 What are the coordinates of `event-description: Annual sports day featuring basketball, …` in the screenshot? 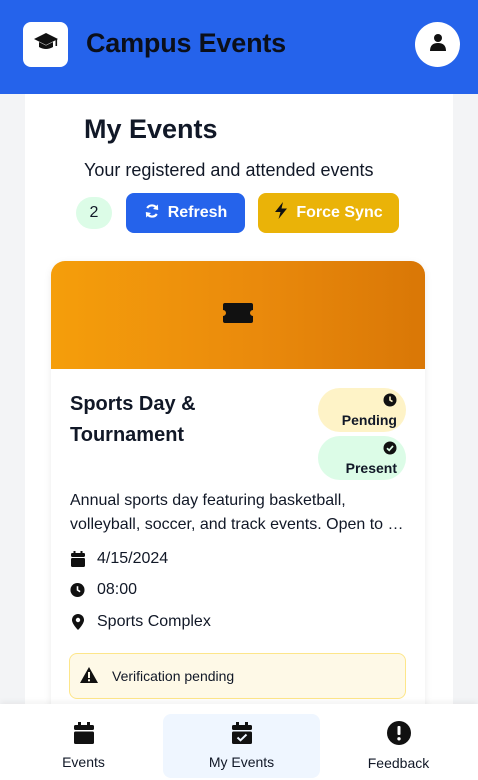 It's located at (240, 513).